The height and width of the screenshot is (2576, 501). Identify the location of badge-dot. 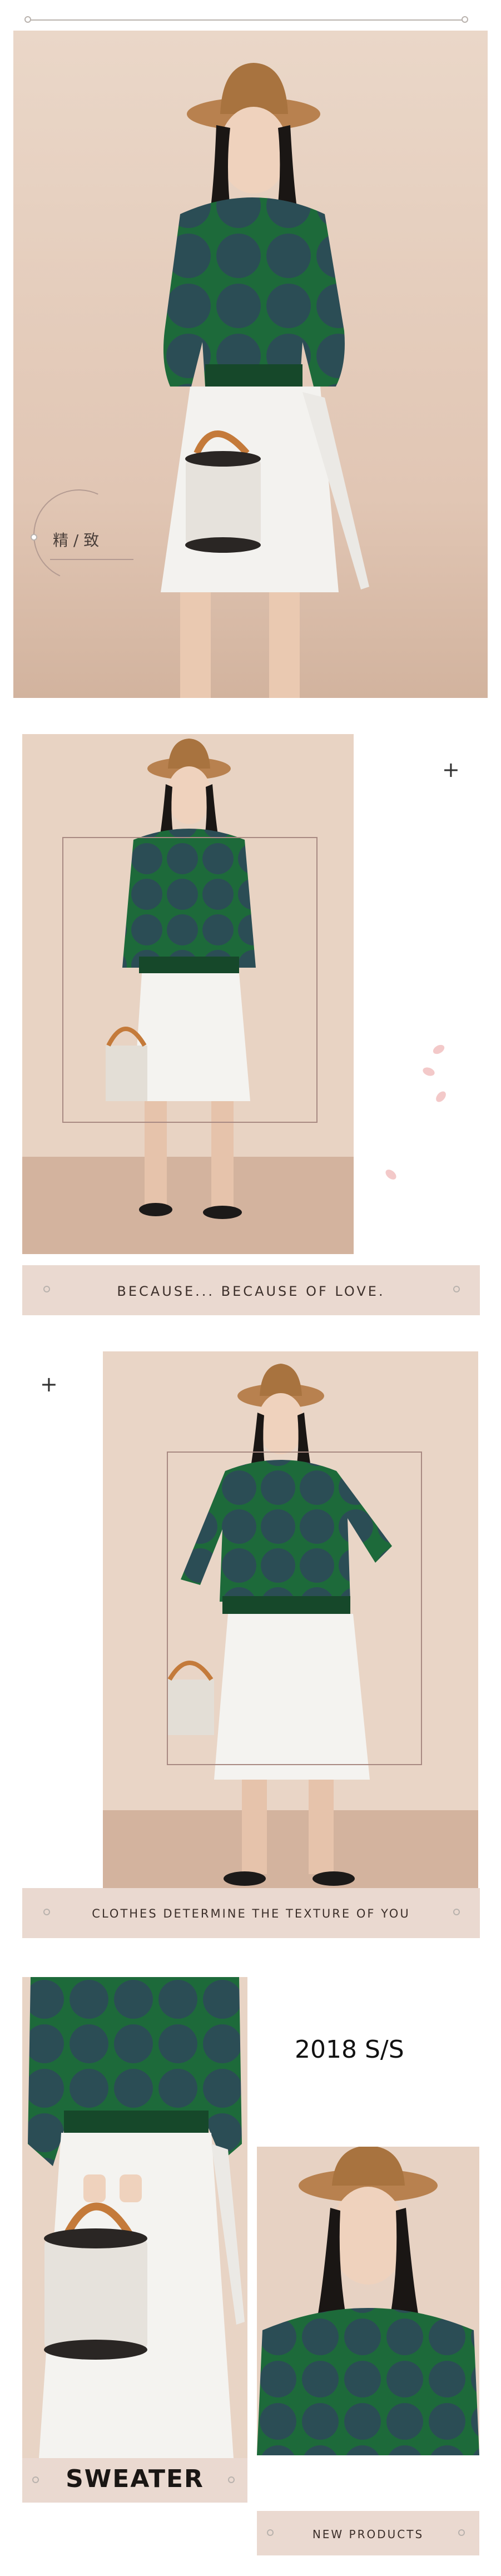
(34, 537).